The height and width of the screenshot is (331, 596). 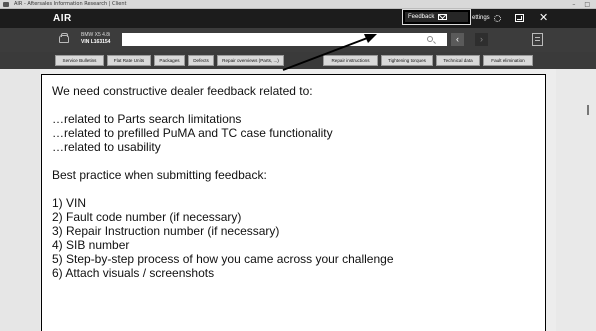 What do you see at coordinates (519, 18) in the screenshot?
I see `restore-window-icon` at bounding box center [519, 18].